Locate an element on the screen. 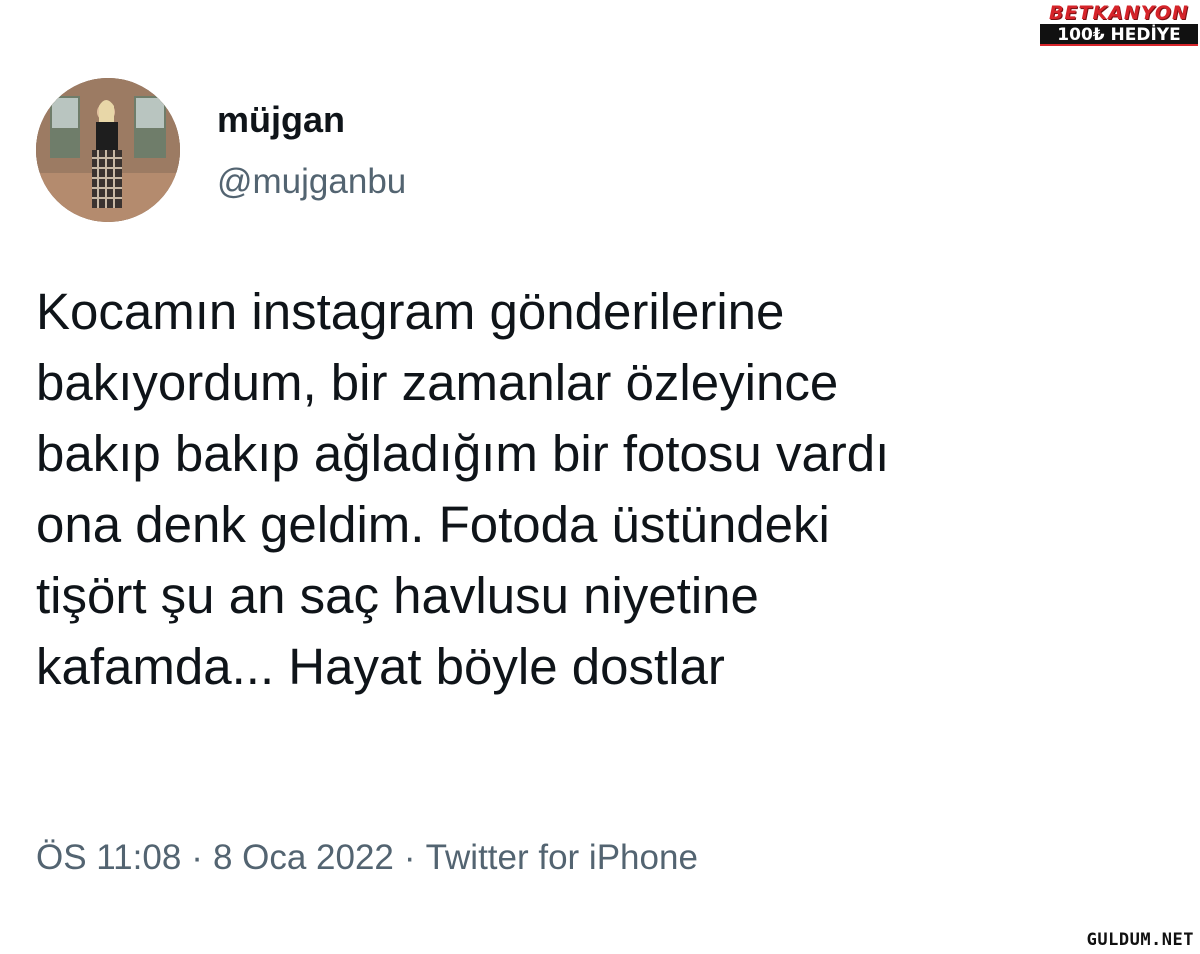  profile-photo-icon is located at coordinates (108, 150).